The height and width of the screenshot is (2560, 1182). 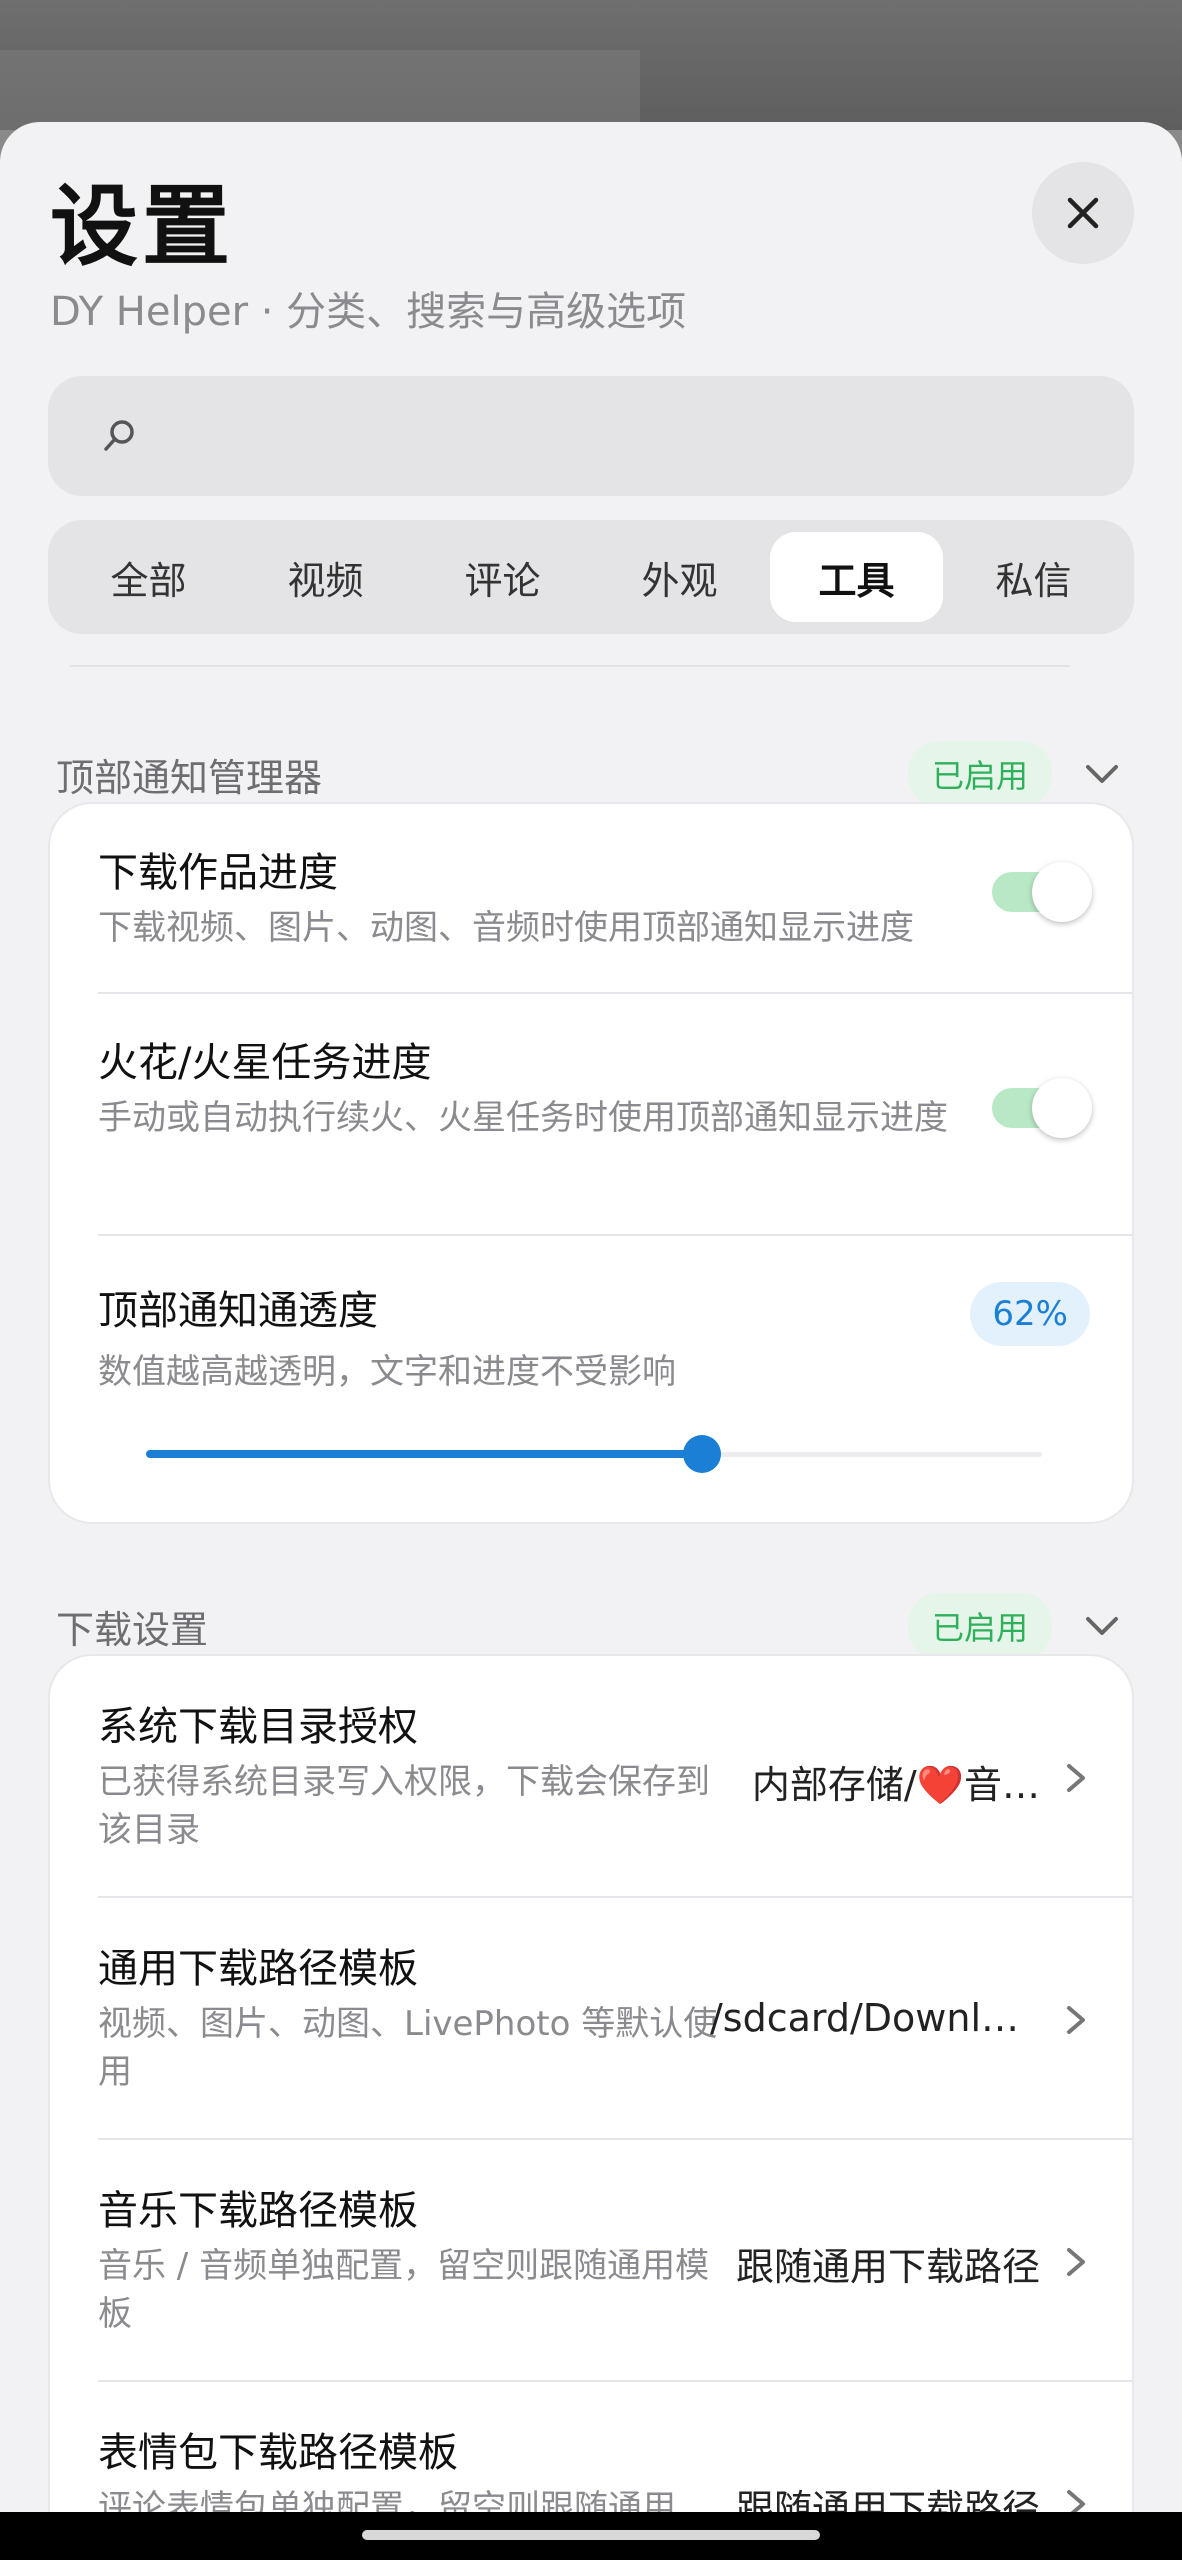 I want to click on tab-all: 全部, so click(x=148, y=577).